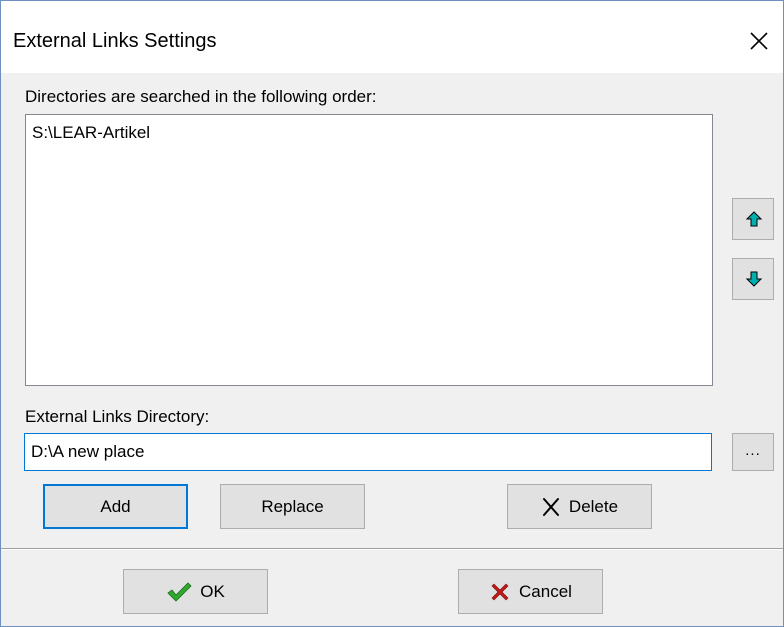 This screenshot has height=627, width=784. Describe the element at coordinates (500, 591) in the screenshot. I see `red-x-icon` at that location.